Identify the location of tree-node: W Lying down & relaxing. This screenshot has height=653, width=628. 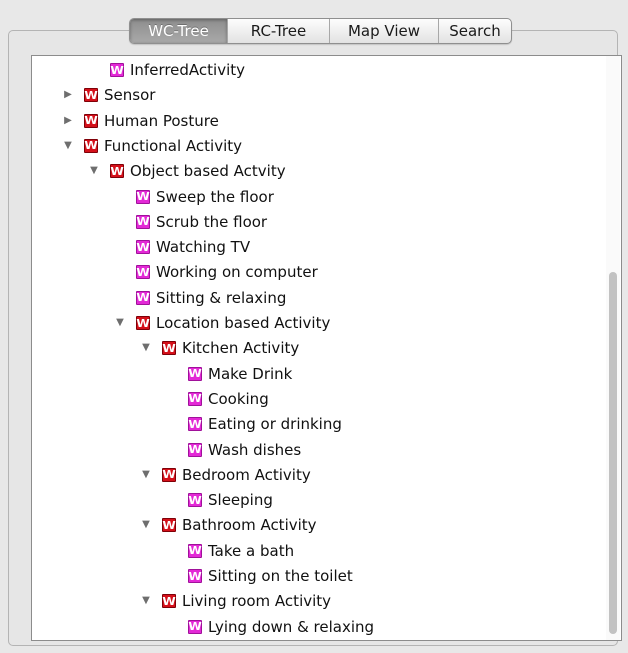
(270, 627).